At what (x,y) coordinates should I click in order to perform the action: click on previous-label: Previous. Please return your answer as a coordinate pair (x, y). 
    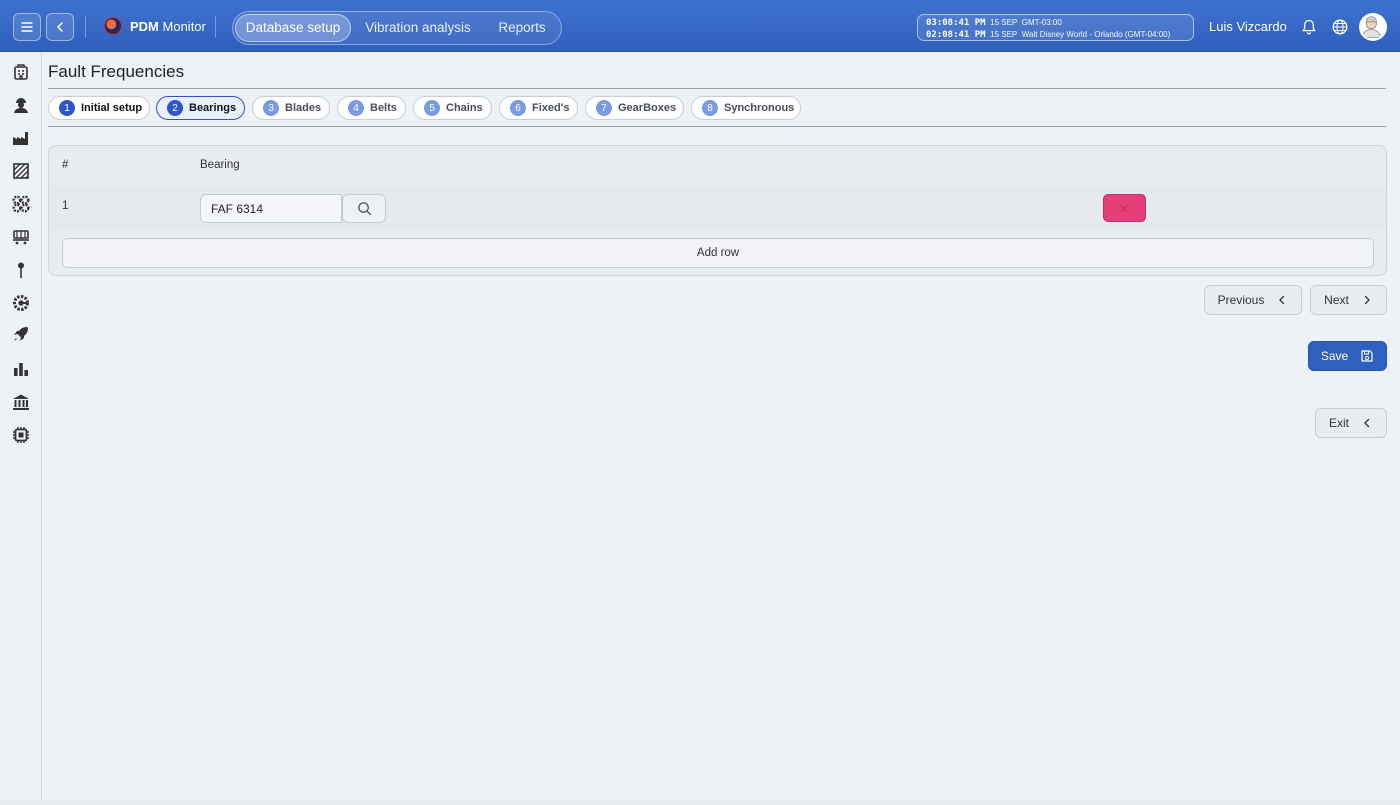
    Looking at the image, I should click on (1241, 300).